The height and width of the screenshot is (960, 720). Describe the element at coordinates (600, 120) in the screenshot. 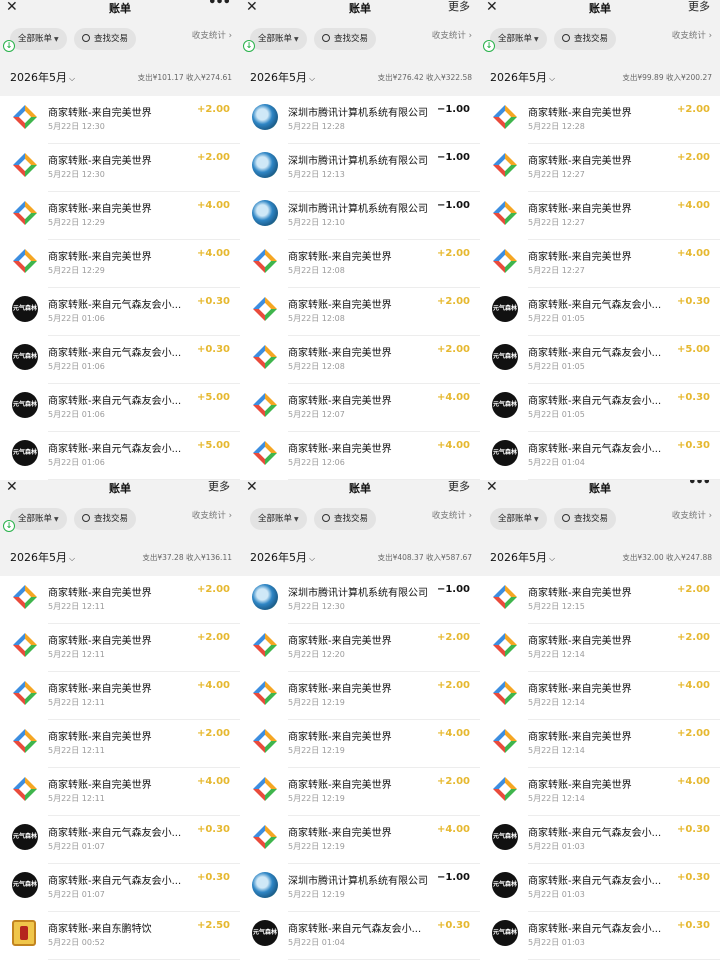

I see `transaction-row: 商家转账-来自完美世界 5月22日 12:28 +2.00` at that location.